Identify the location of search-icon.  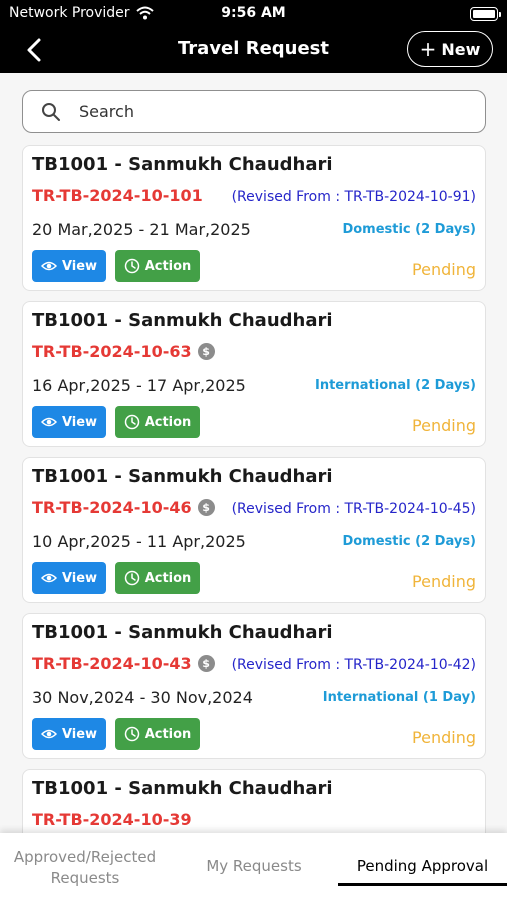
(51, 111).